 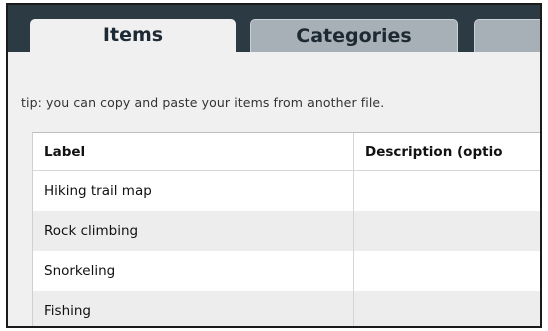 I want to click on table-row: Rock climbing, so click(x=286, y=231).